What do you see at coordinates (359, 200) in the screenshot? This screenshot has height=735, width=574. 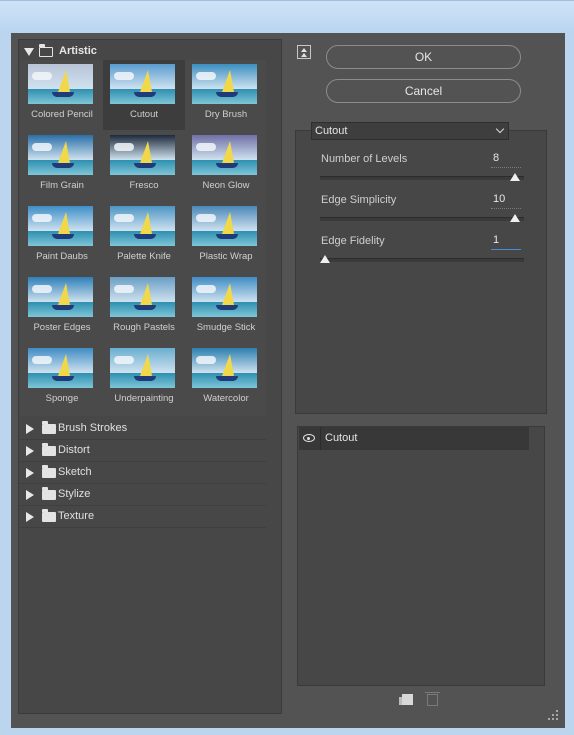 I see `param-label-edge-simplicity: Edge Simplicity` at bounding box center [359, 200].